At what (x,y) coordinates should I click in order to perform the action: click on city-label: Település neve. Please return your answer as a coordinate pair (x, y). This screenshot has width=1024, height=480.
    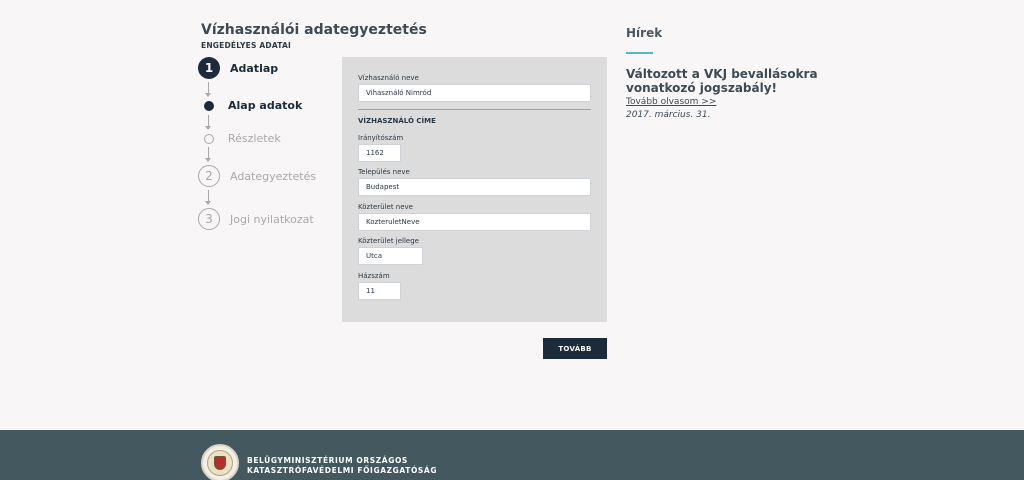
    Looking at the image, I should click on (384, 172).